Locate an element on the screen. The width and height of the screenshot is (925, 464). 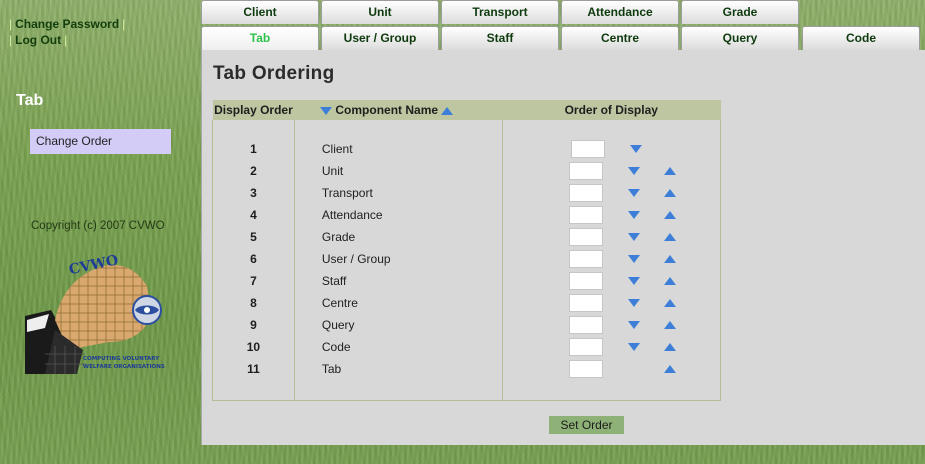
row-name: Attendance is located at coordinates (352, 215).